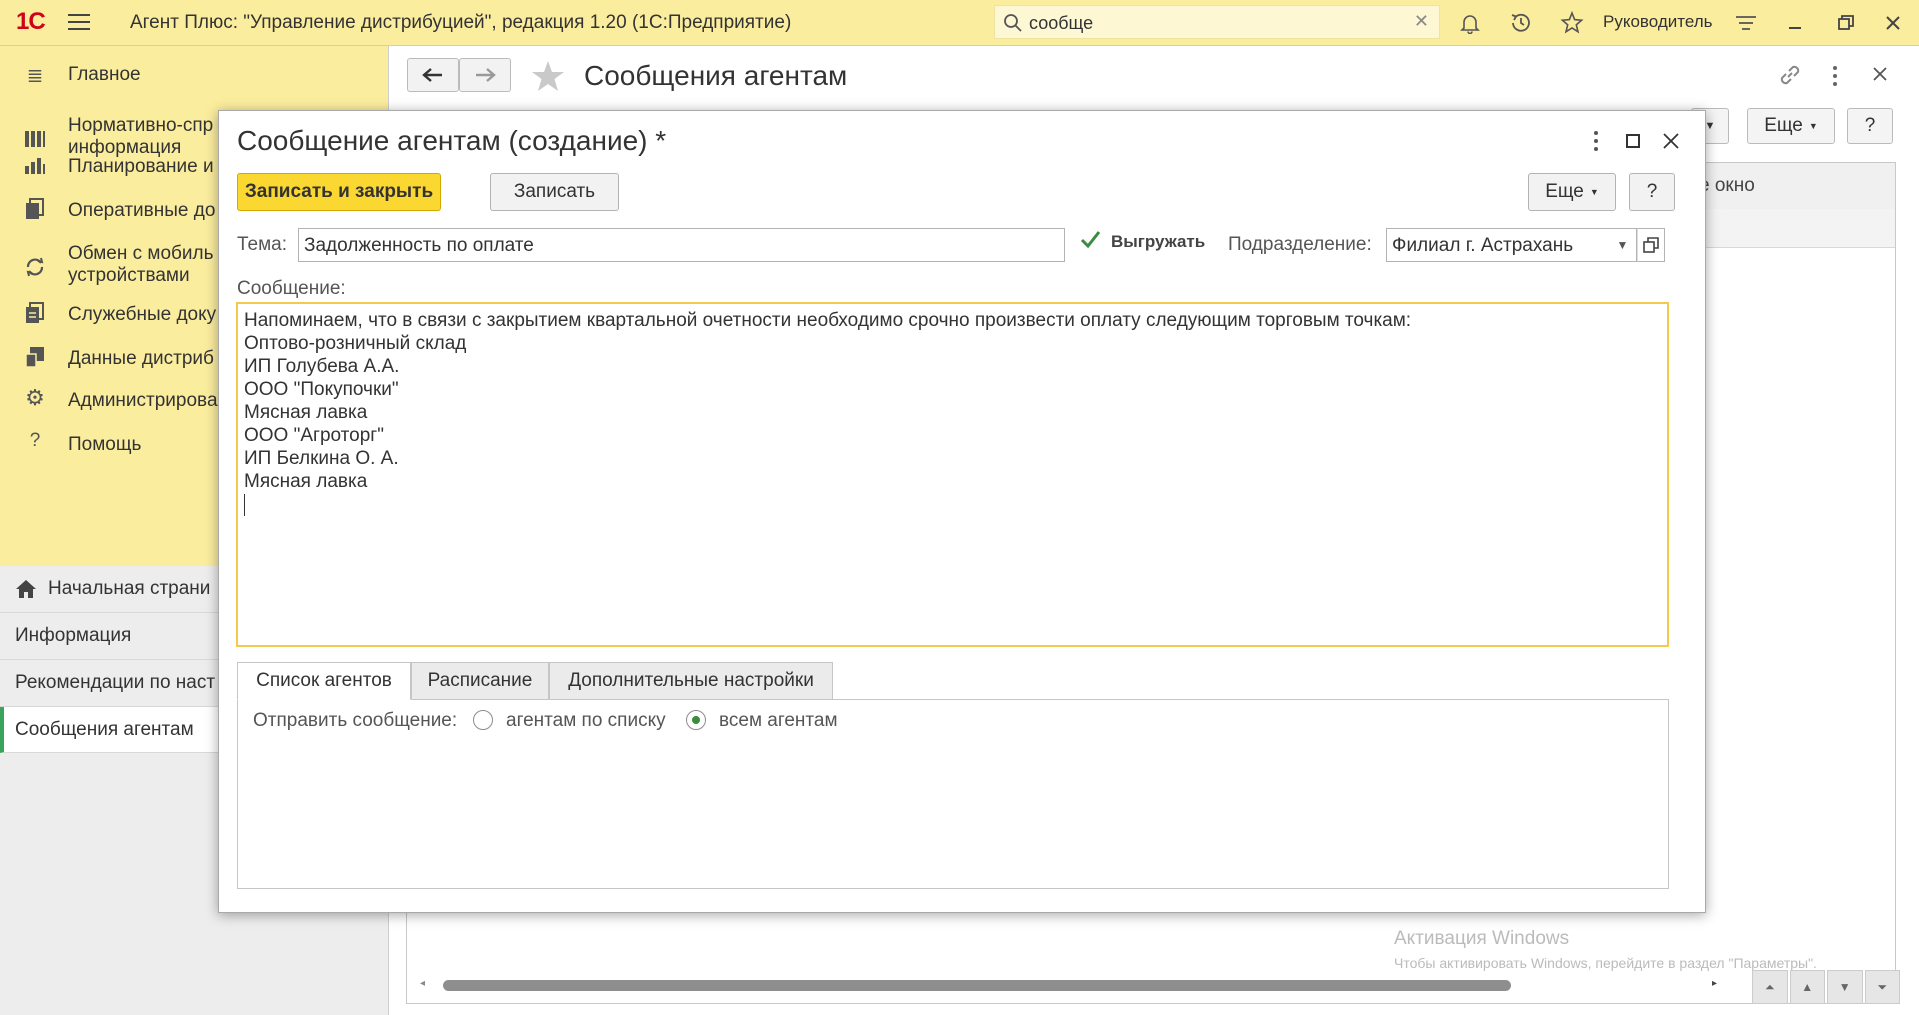  Describe the element at coordinates (35, 397) in the screenshot. I see `gear-icon: ⚙` at that location.